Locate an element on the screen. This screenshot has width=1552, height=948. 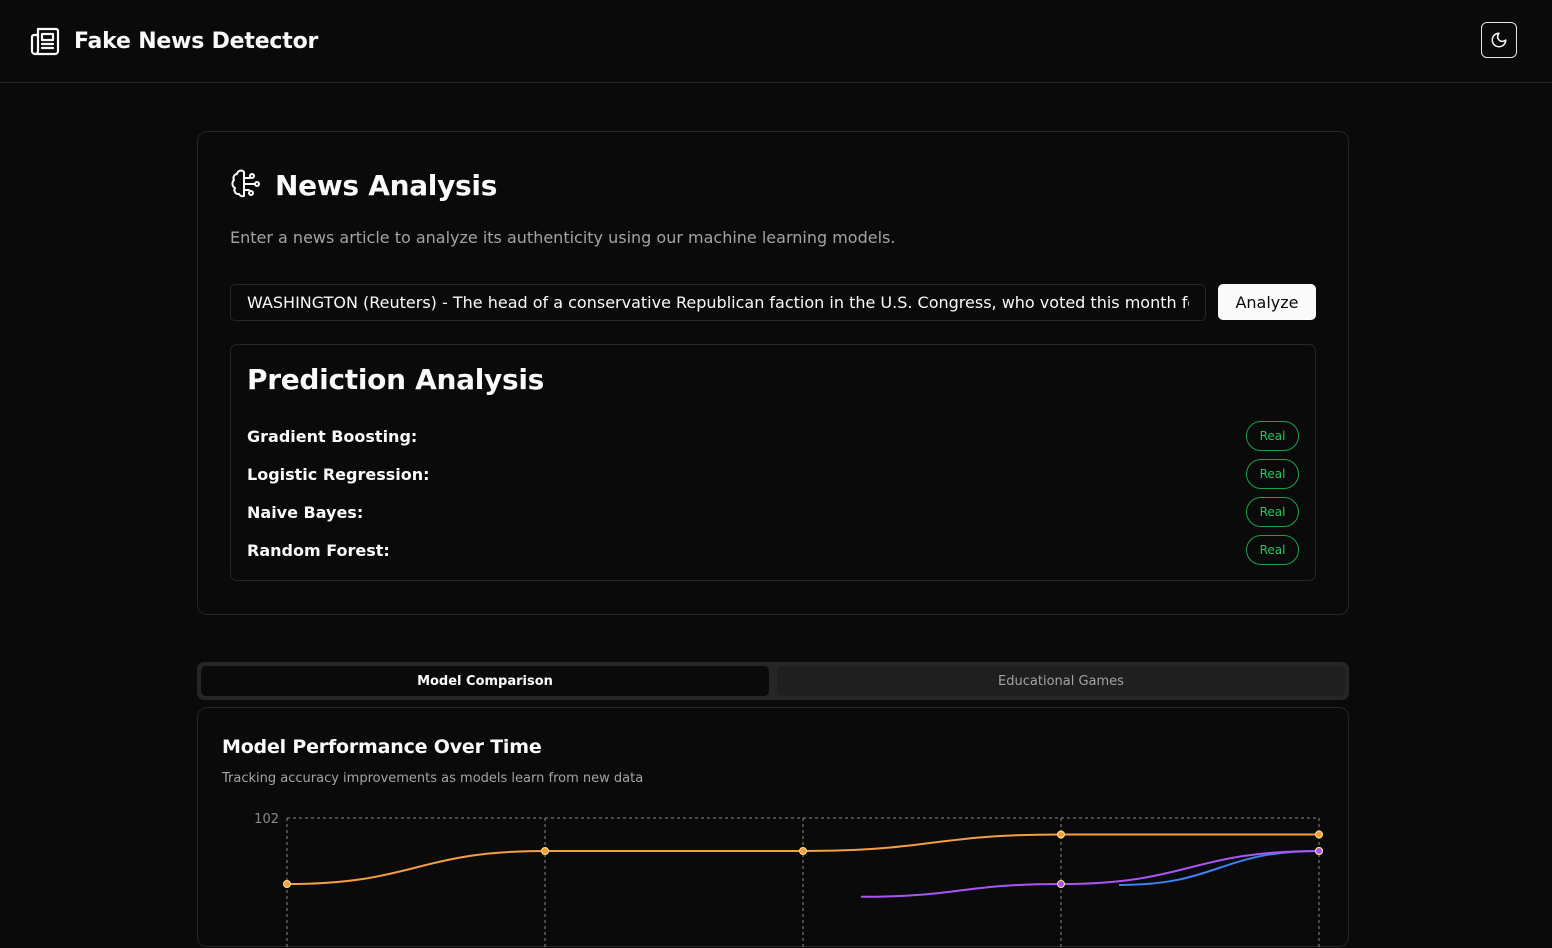
analysis-title: News Analysis is located at coordinates (386, 185).